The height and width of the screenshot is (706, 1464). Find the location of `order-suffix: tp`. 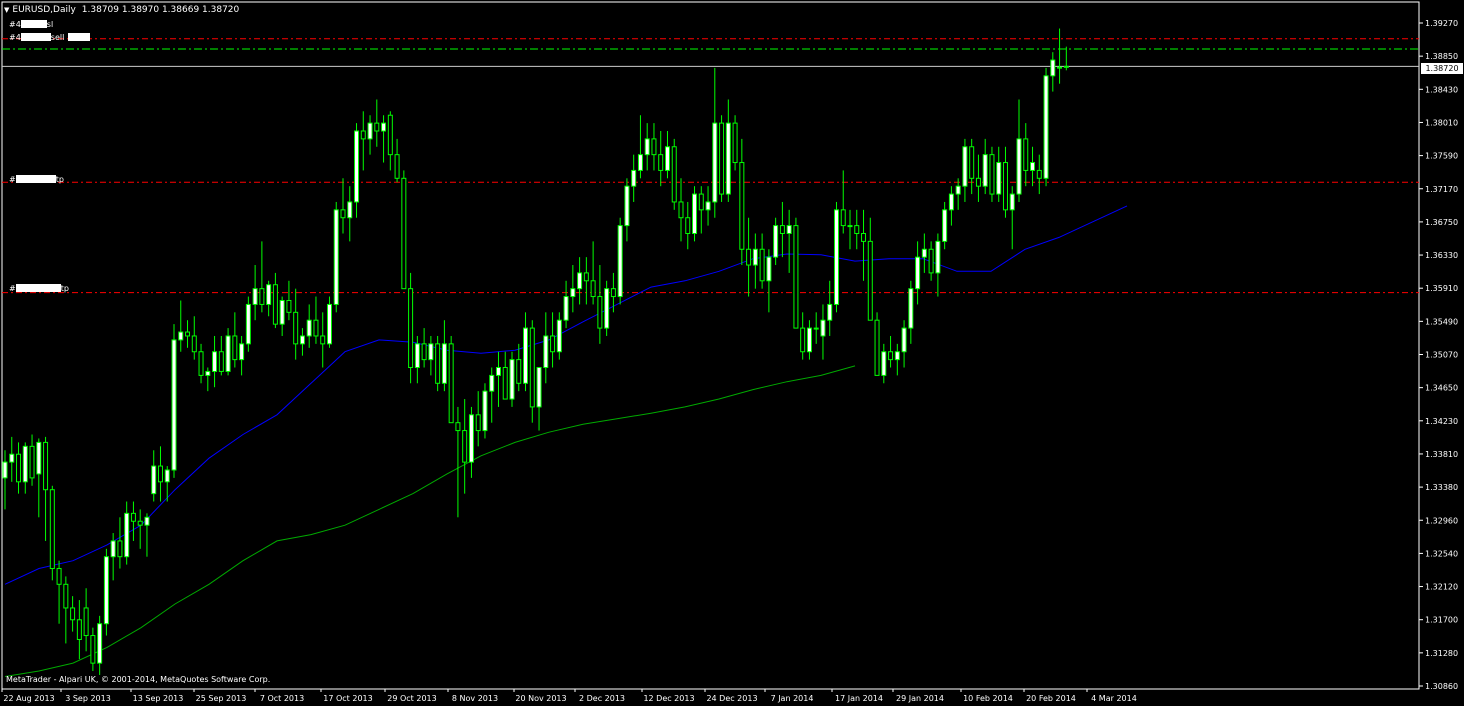

order-suffix: tp is located at coordinates (59, 179).